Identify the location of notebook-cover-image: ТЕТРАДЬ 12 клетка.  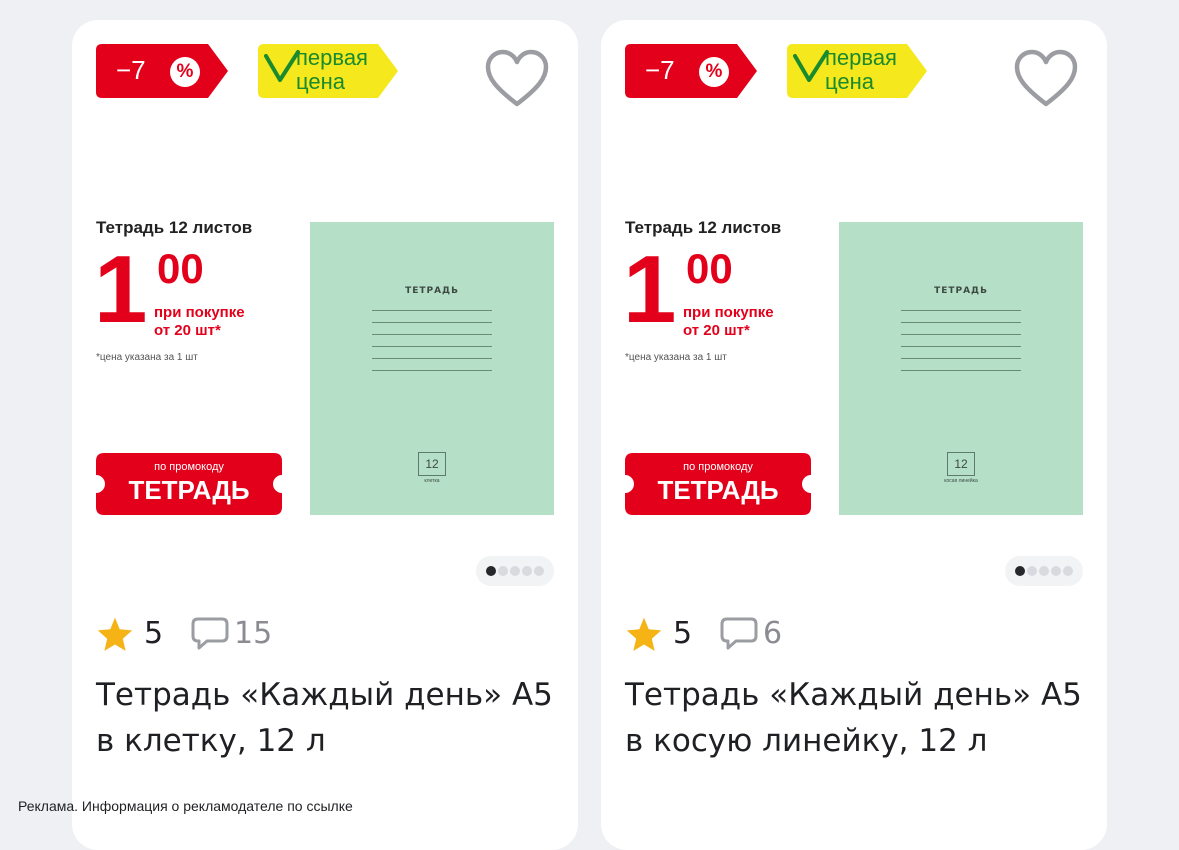
(432, 368).